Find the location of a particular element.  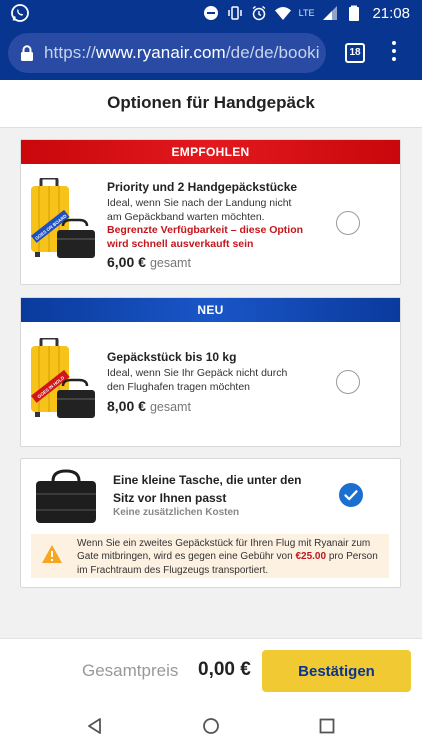

warning-icon is located at coordinates (52, 554).